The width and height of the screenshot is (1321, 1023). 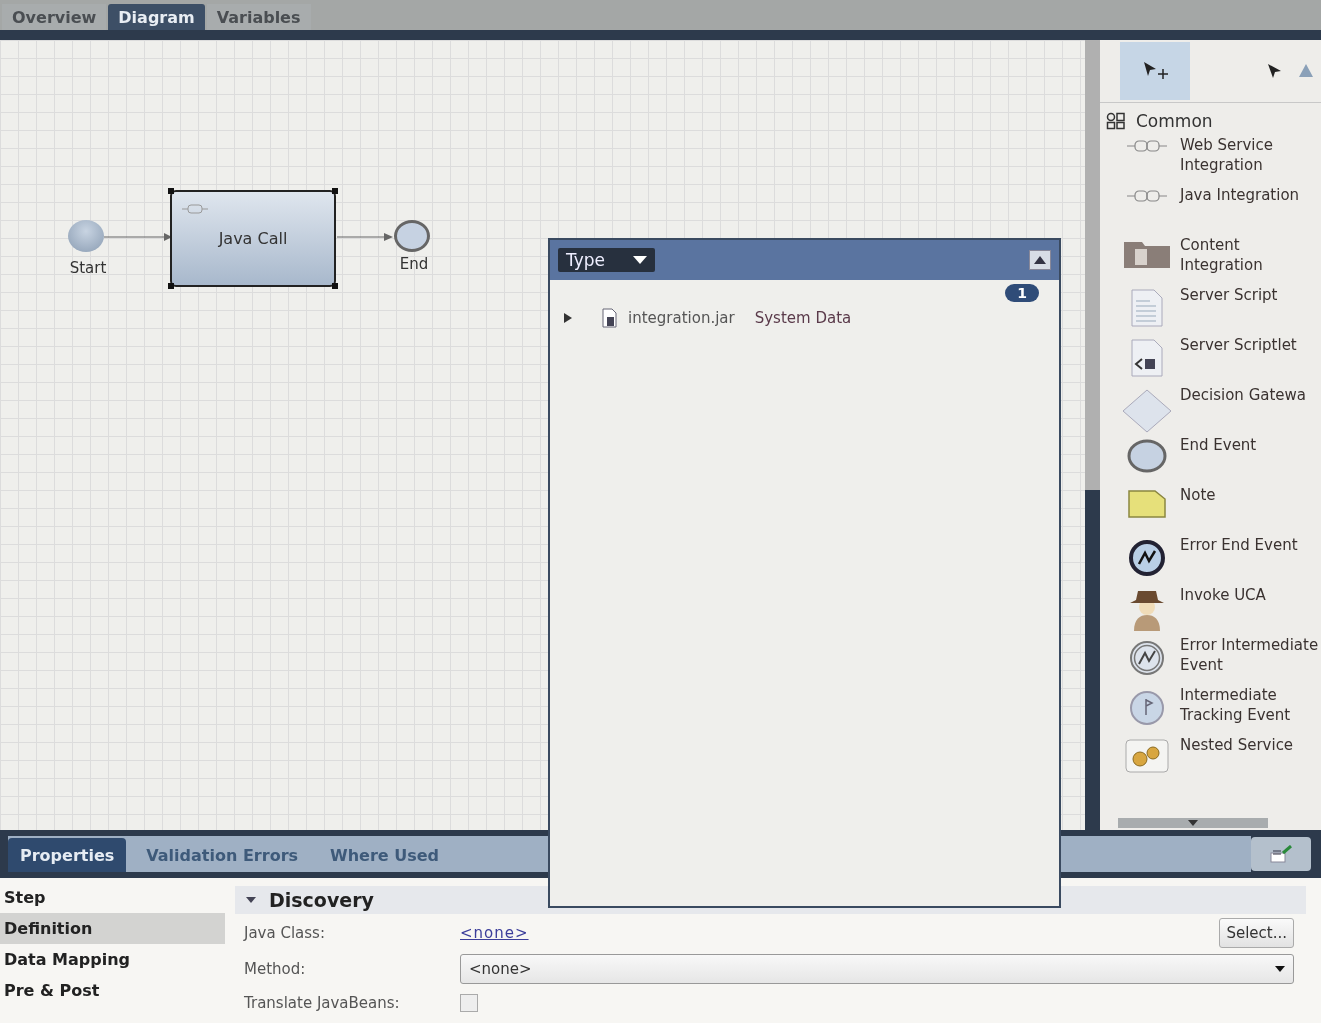 I want to click on scroll-down-button, so click(x=1193, y=823).